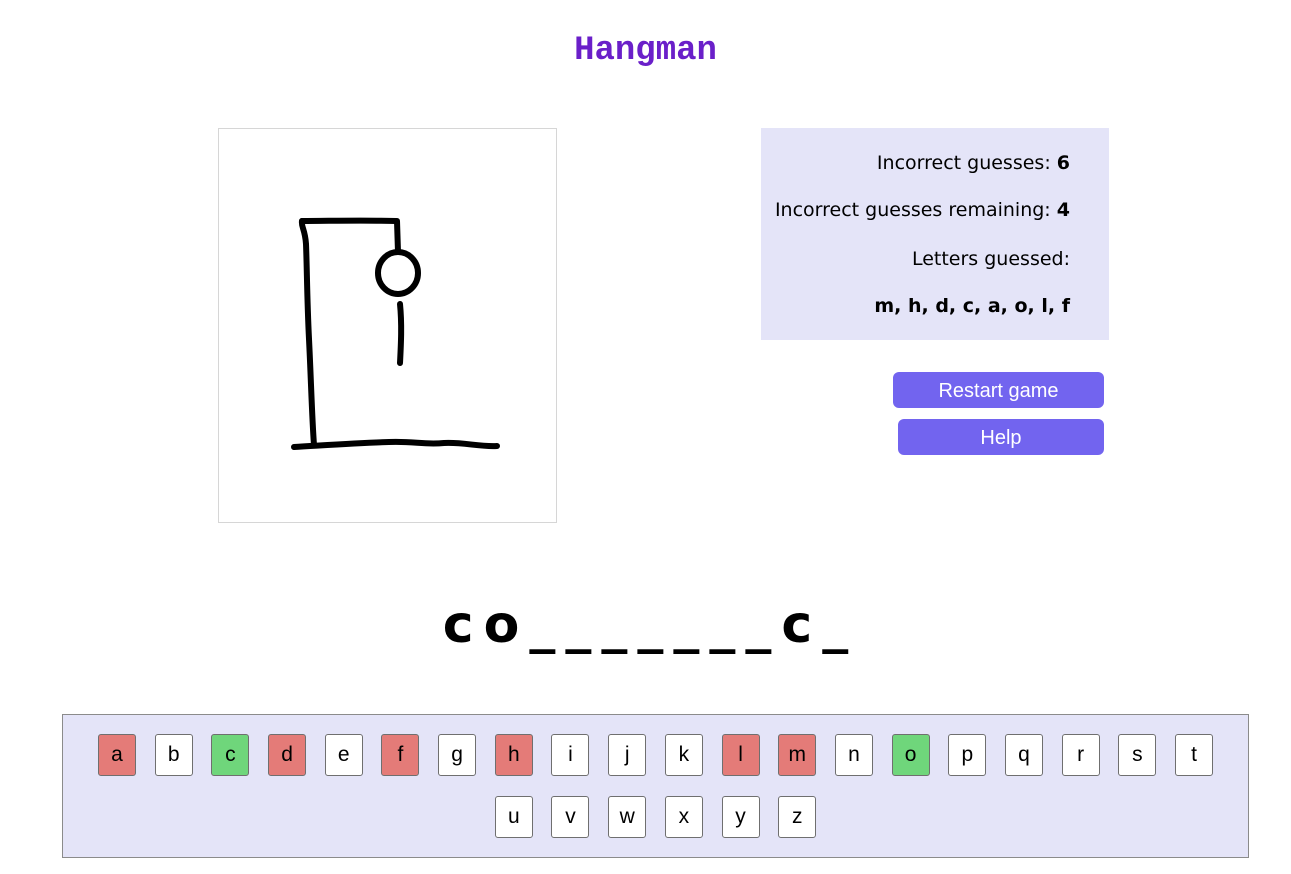  Describe the element at coordinates (570, 817) in the screenshot. I see `letter-key-v: v` at that location.